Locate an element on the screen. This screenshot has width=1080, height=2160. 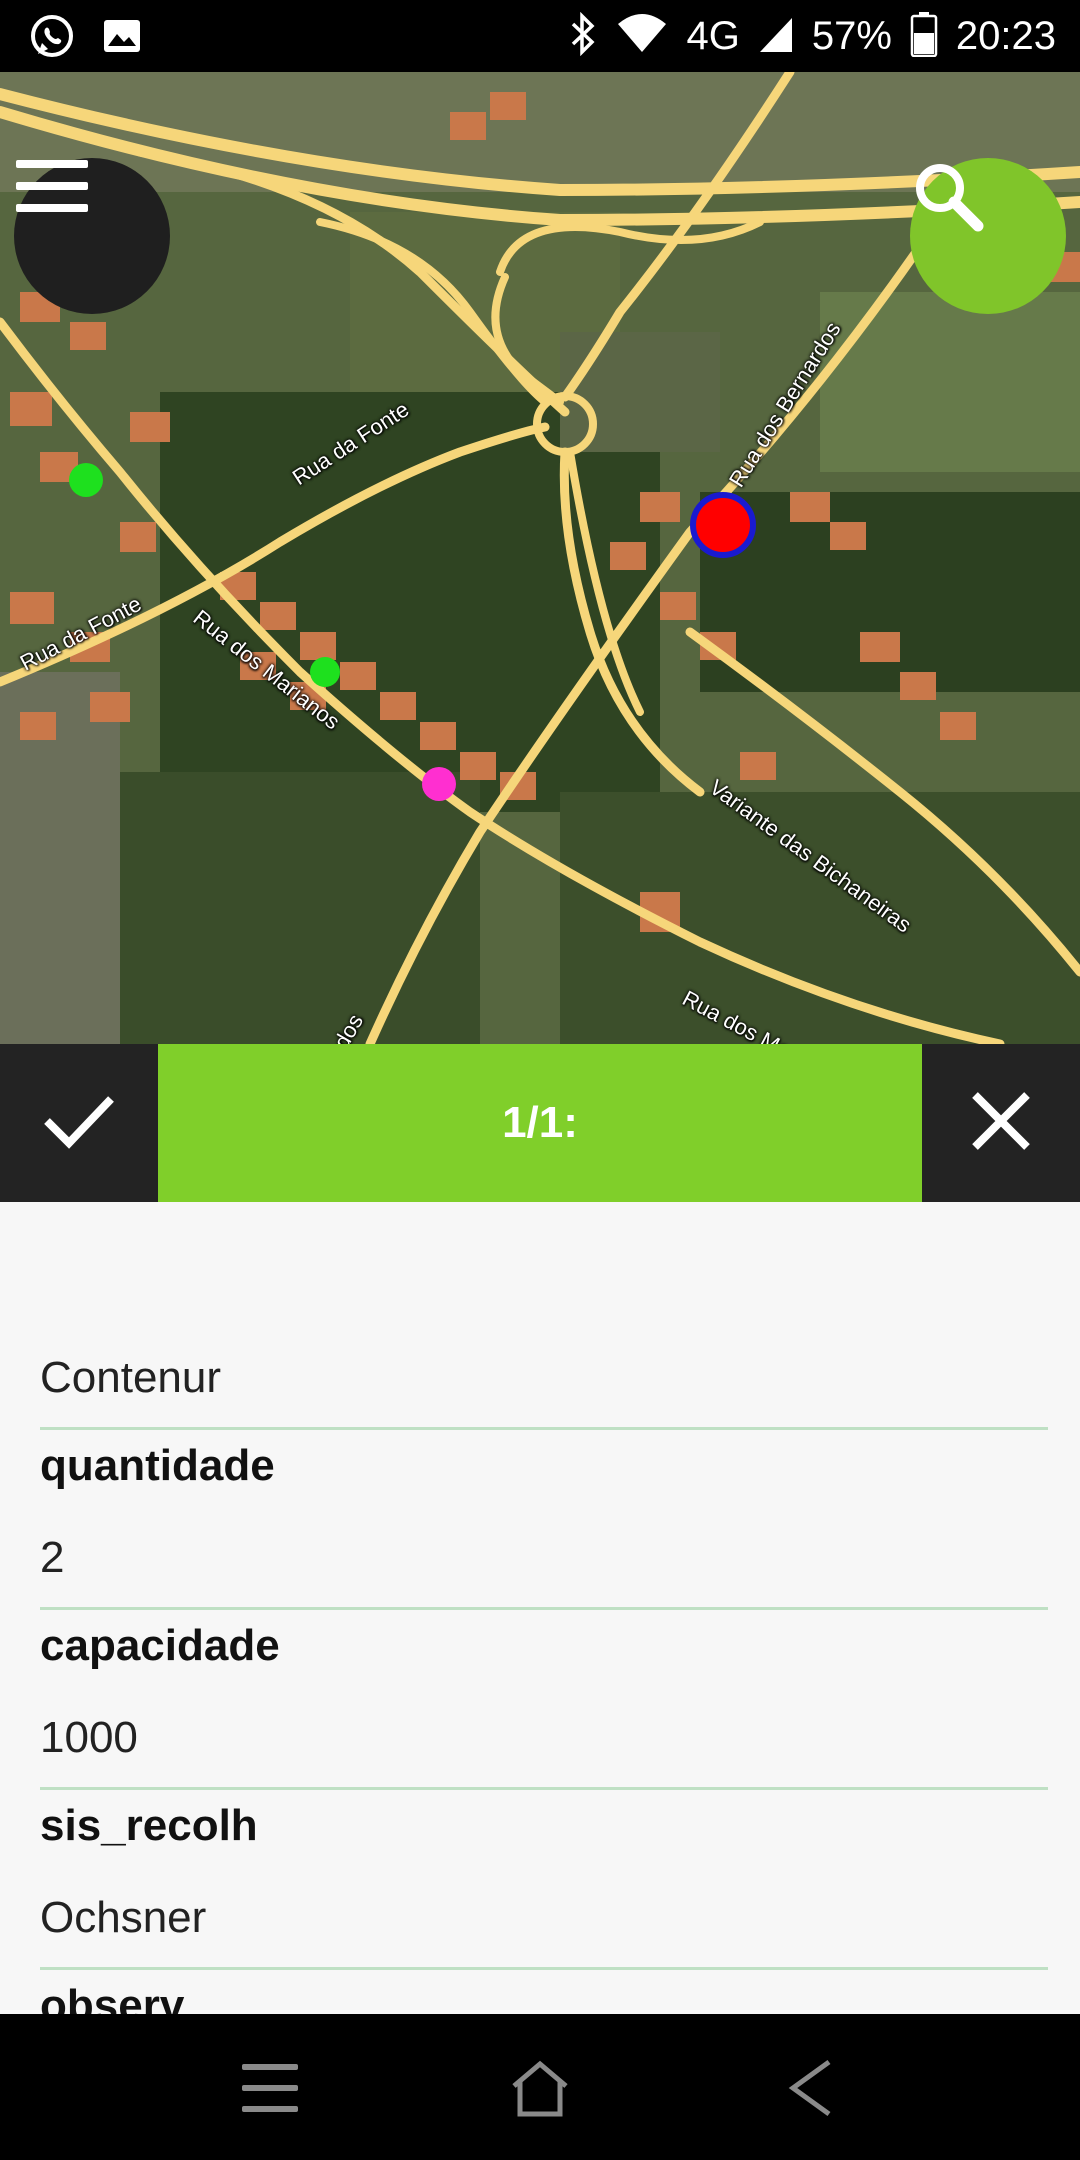
field-value-quantidade: 2 is located at coordinates (544, 1566).